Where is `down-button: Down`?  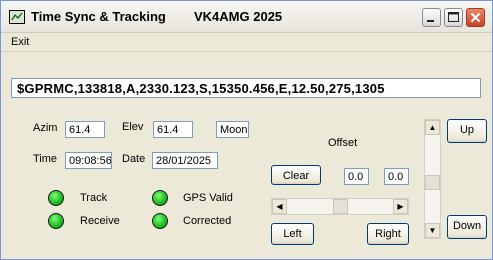 down-button: Down is located at coordinates (467, 227).